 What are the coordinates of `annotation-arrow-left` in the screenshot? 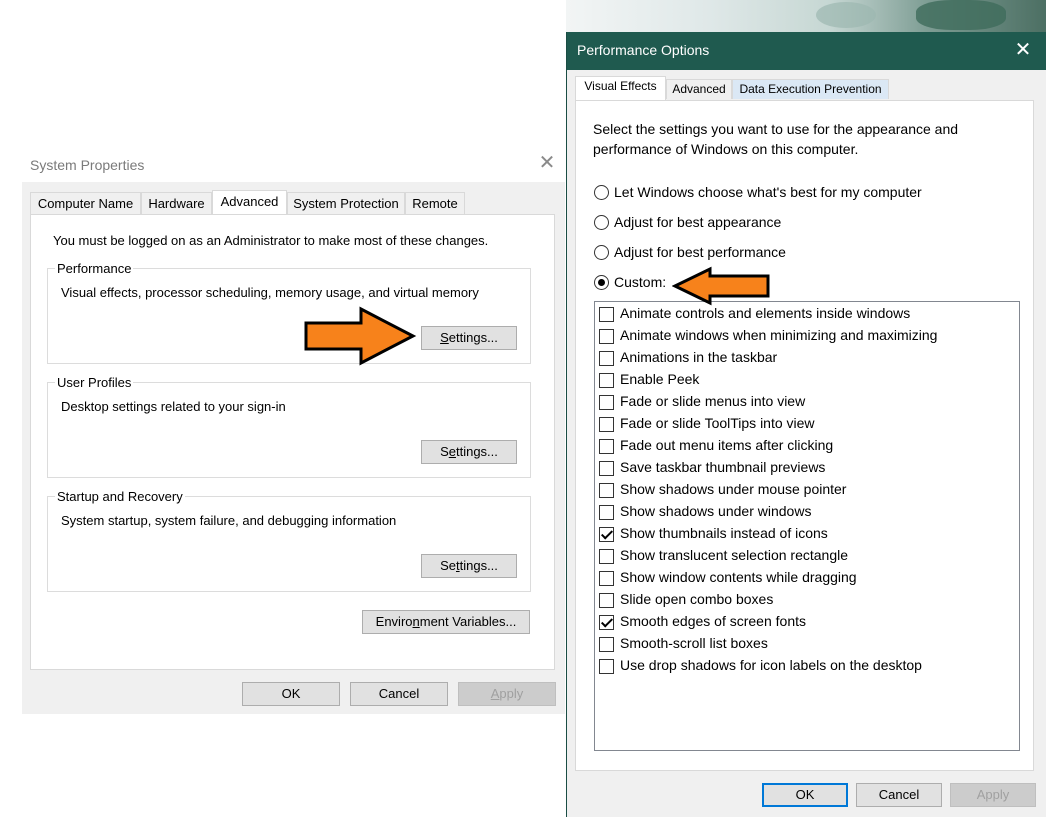 It's located at (721, 286).